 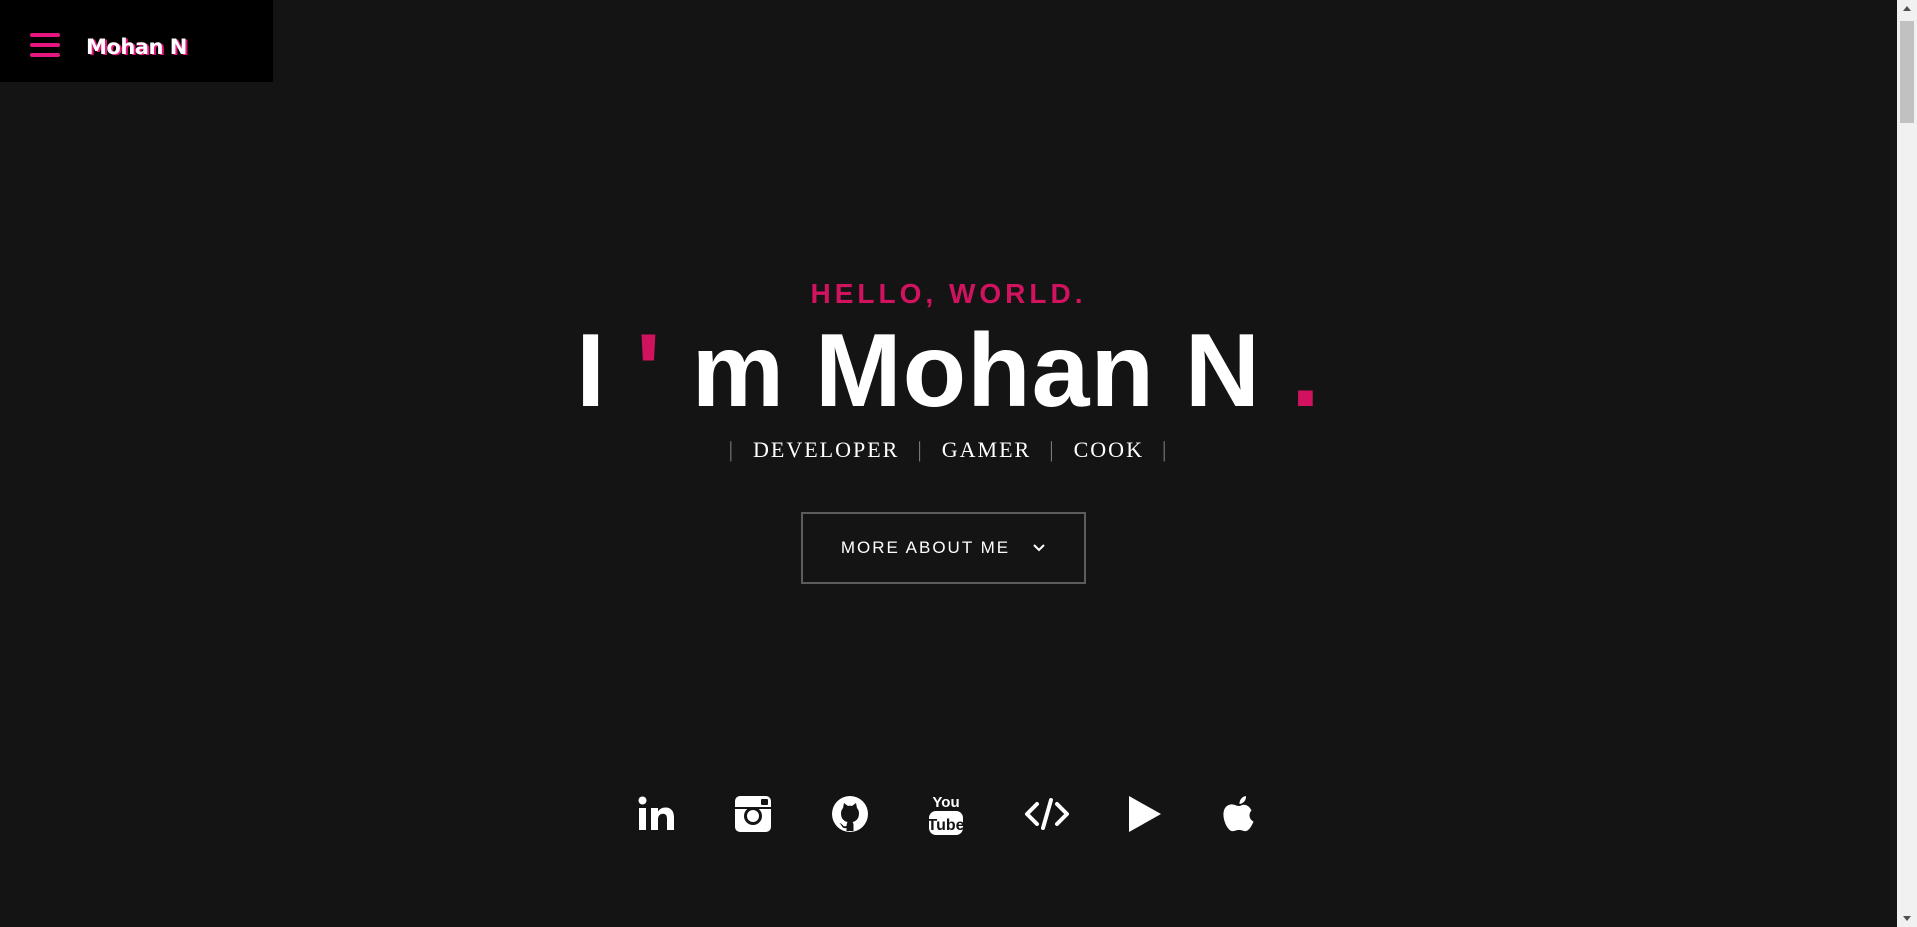 I want to click on hero-roles: | DEVELOPER | GAMER | COOK |, so click(x=948, y=450).